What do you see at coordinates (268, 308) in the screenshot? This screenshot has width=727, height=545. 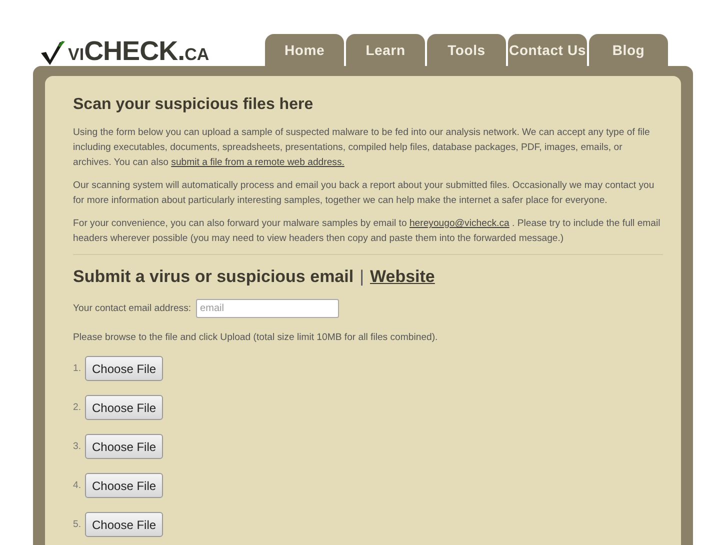 I see `email-field: email` at bounding box center [268, 308].